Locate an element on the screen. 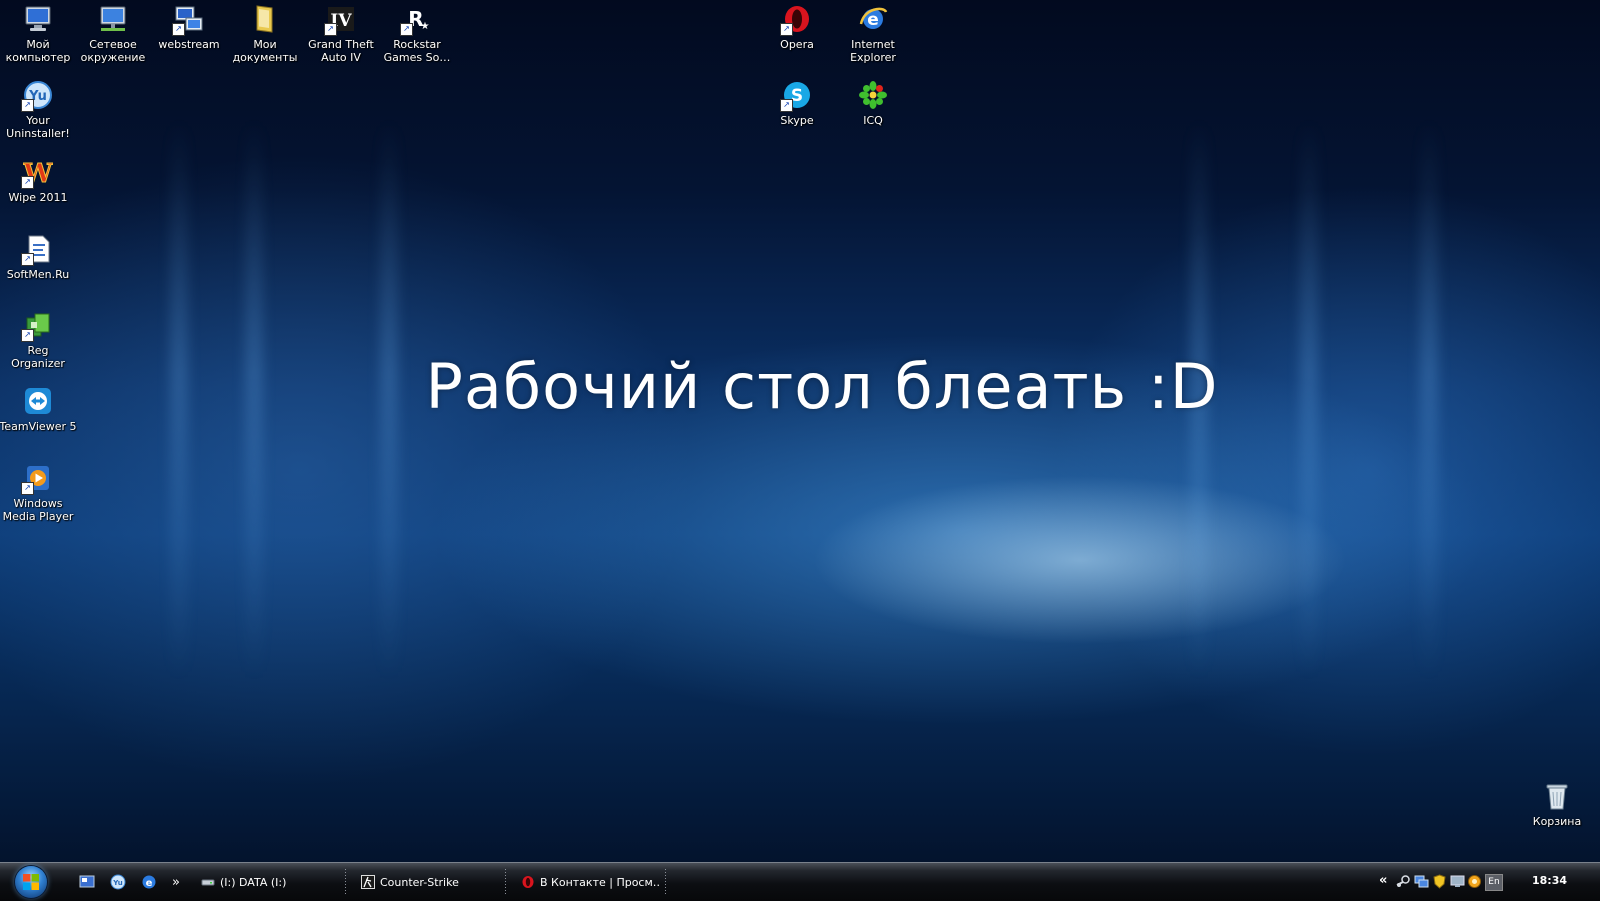  taskbar-clock: 18:34 is located at coordinates (1549, 880).